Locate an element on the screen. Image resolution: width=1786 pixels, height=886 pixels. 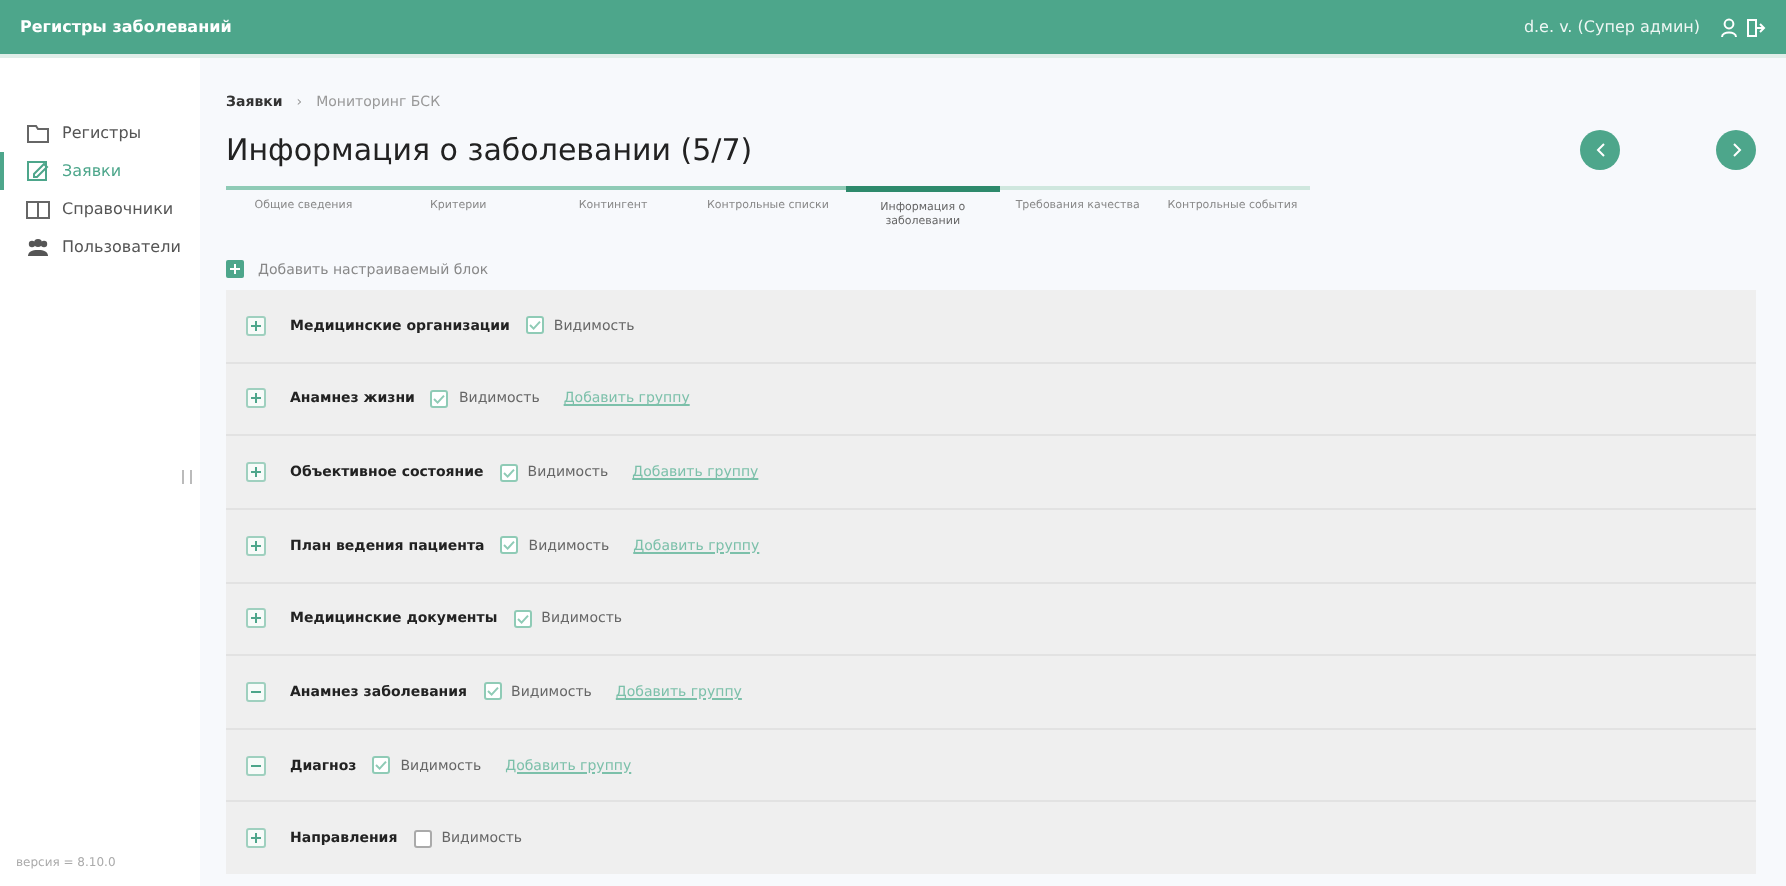
chevron-right-icon is located at coordinates (1736, 150).